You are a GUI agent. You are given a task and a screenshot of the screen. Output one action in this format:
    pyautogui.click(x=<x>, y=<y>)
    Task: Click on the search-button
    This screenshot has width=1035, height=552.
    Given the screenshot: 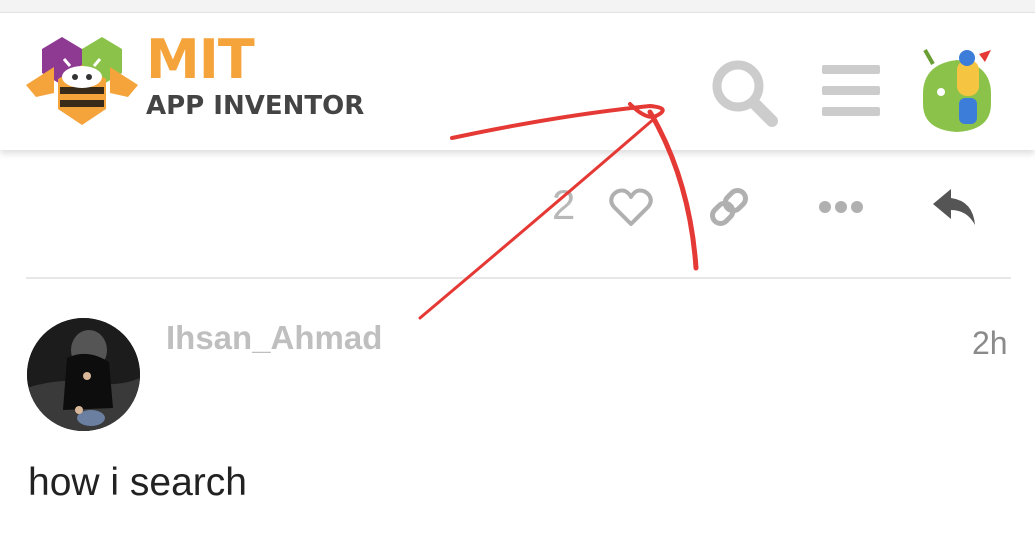 What is the action you would take?
    pyautogui.click(x=744, y=93)
    